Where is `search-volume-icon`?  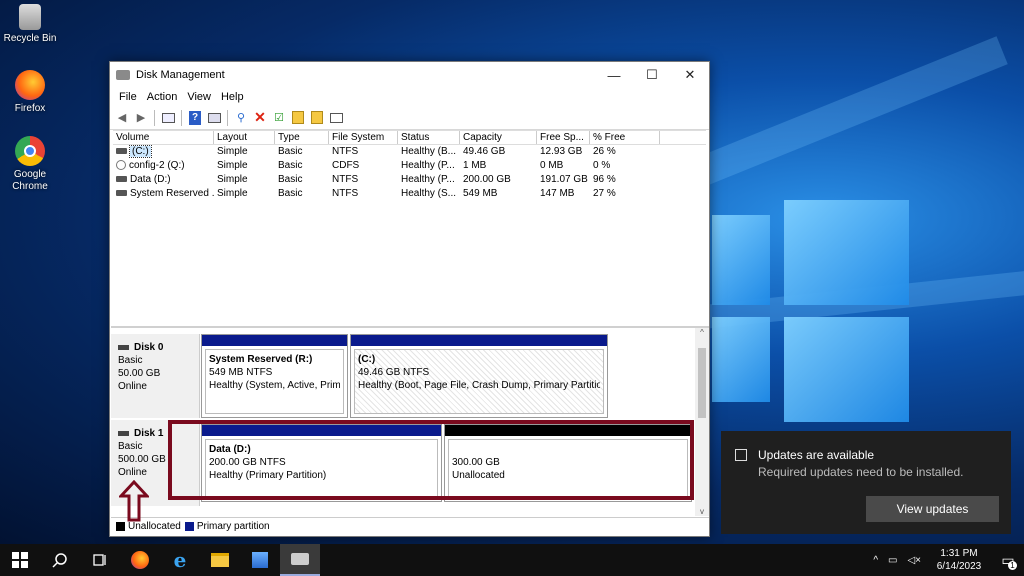
search-volume-icon is located at coordinates (317, 118).